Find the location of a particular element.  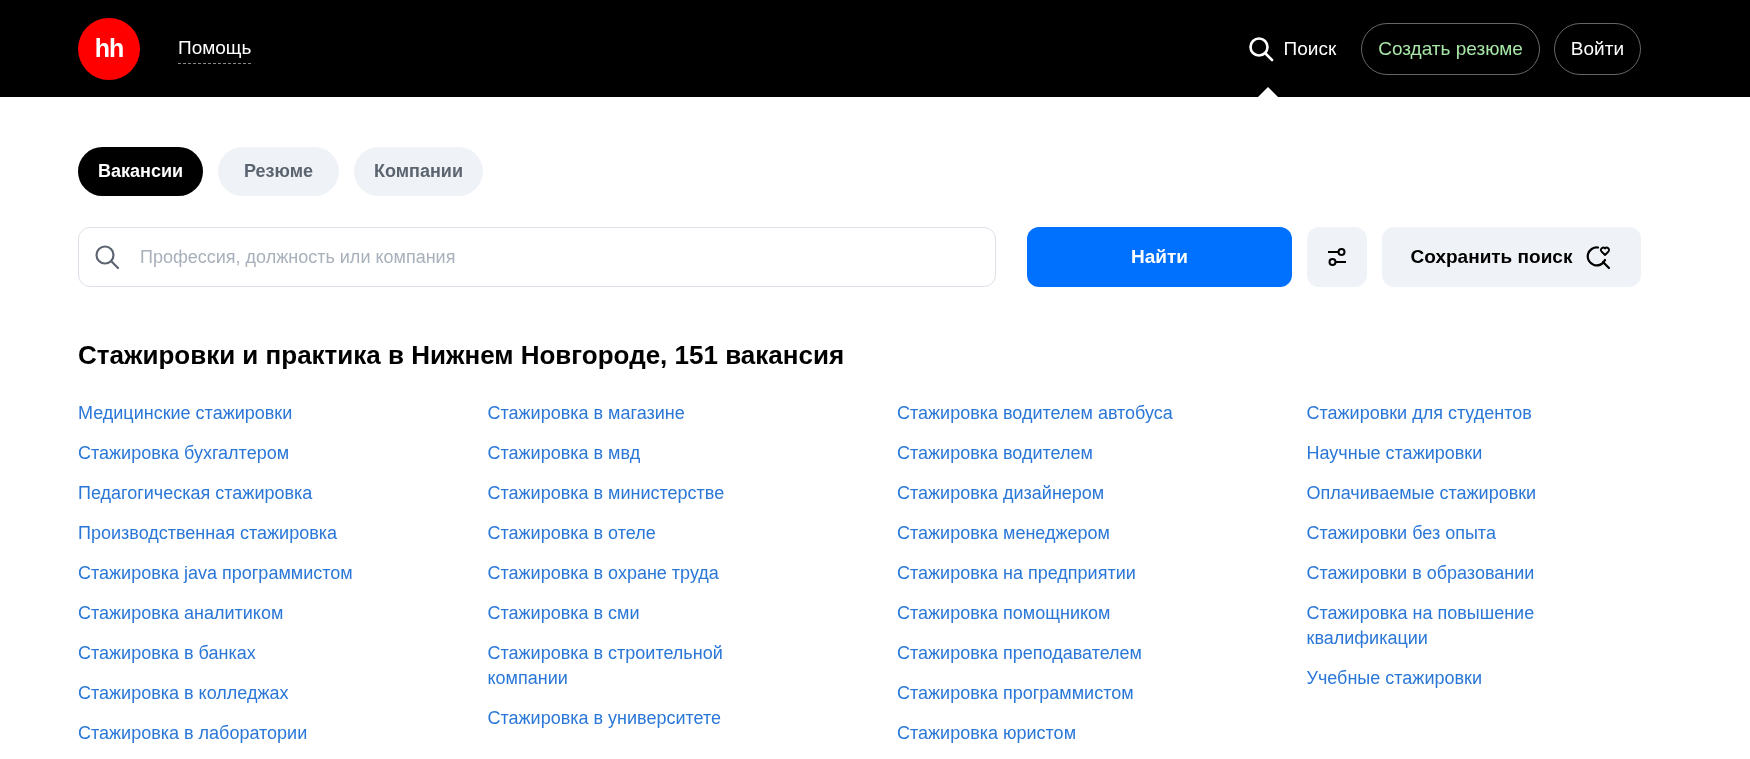

category-link: Стажировка на повышение квалификации is located at coordinates (1456, 626).